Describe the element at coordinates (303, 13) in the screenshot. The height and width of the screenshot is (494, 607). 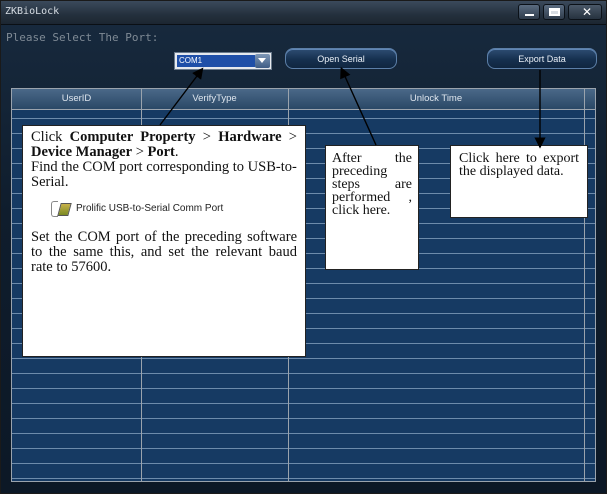
I see `title-bar: ZKBioLock ✕` at that location.